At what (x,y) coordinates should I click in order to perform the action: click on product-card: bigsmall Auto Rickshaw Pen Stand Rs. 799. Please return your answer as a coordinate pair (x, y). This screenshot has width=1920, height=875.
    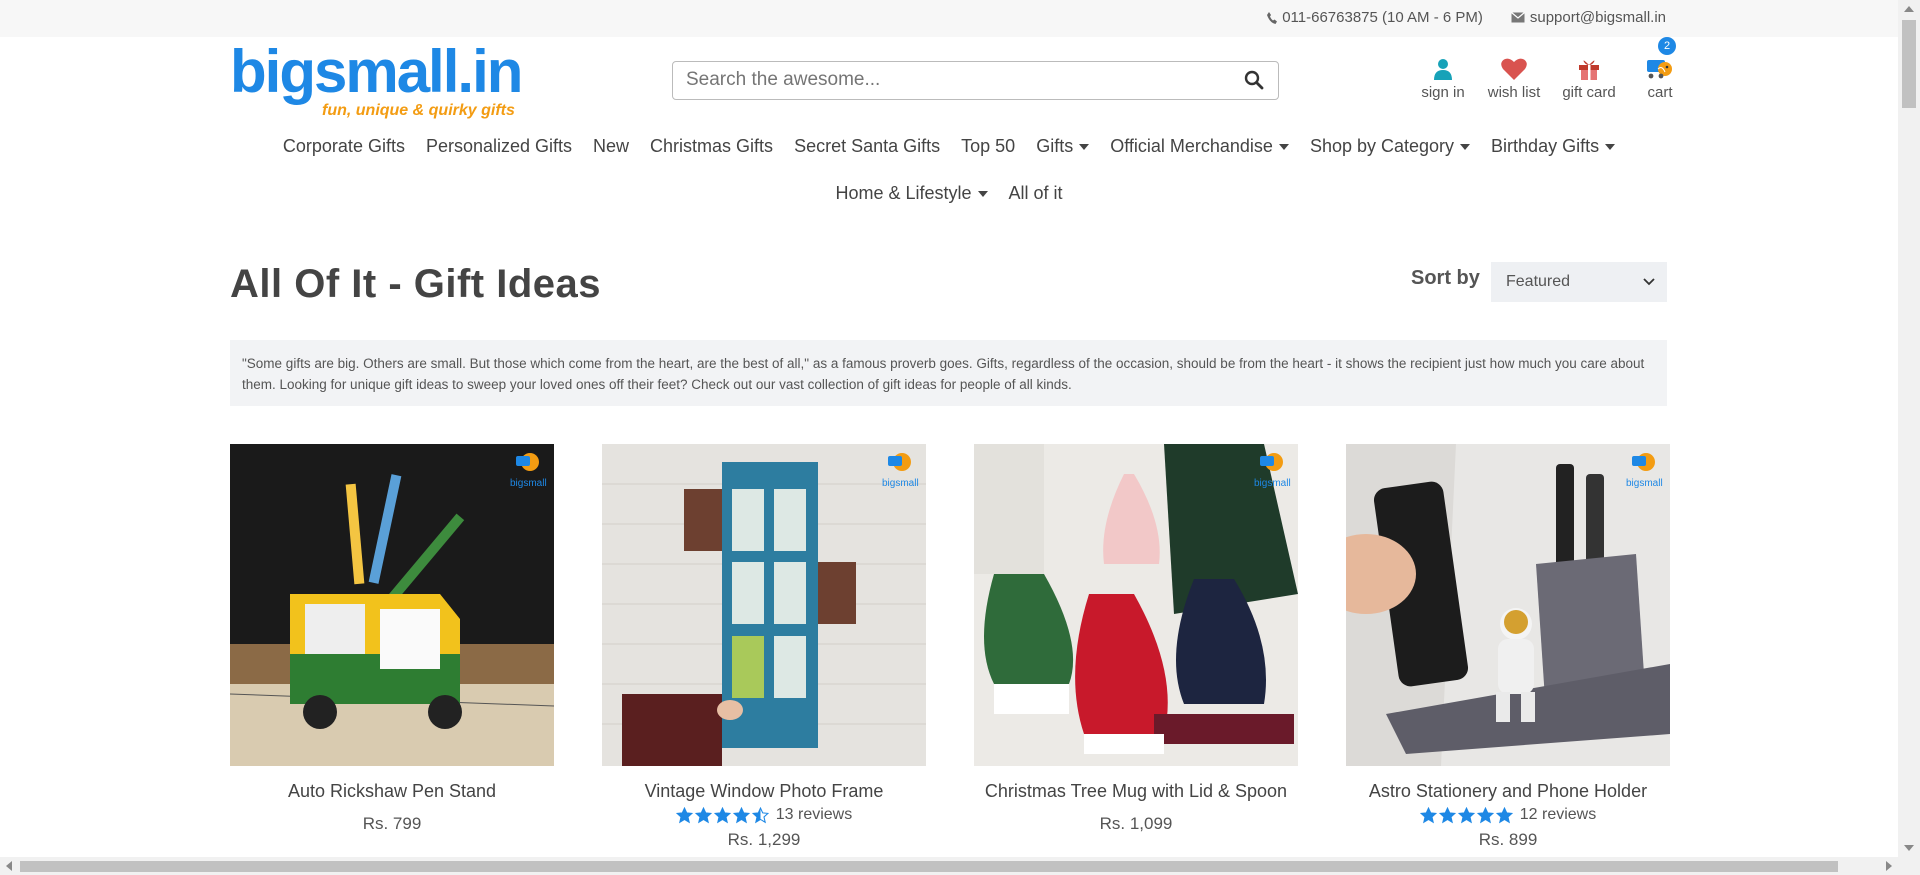
    Looking at the image, I should click on (392, 647).